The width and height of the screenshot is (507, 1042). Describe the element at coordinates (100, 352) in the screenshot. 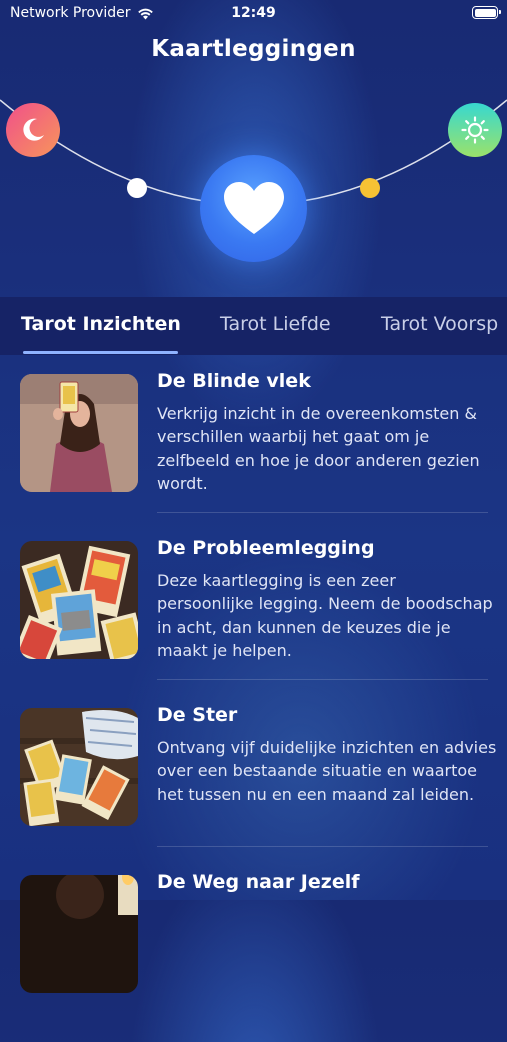

I see `active-tab-indicator` at that location.